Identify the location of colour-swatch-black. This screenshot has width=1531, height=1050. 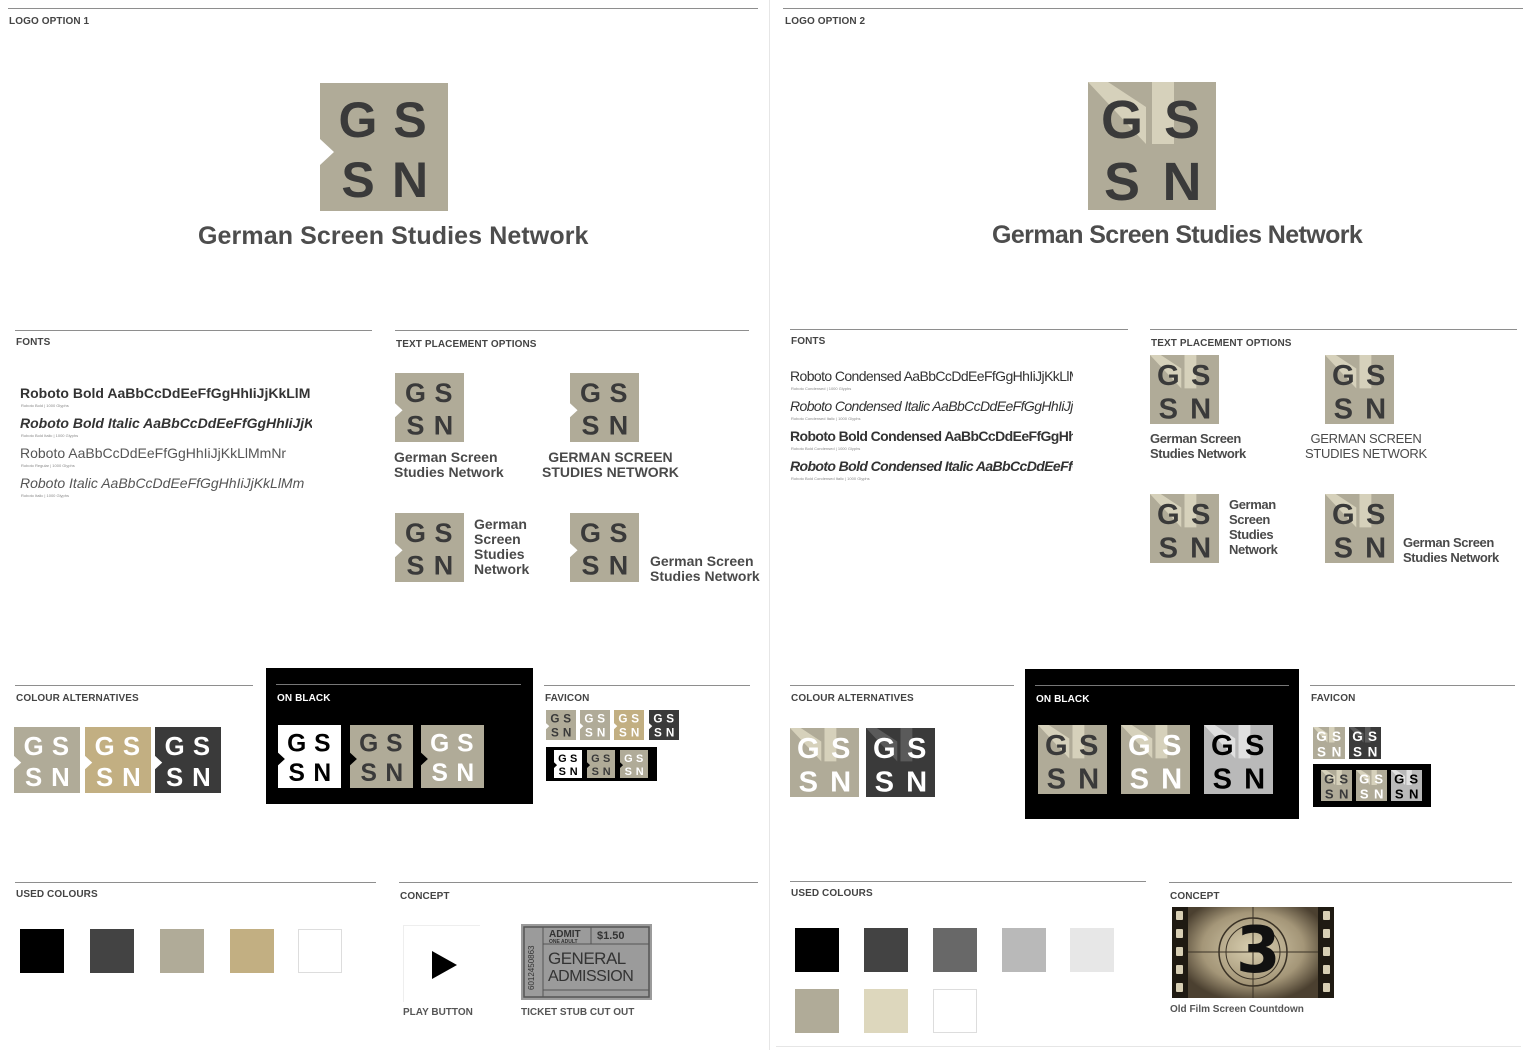
(817, 950).